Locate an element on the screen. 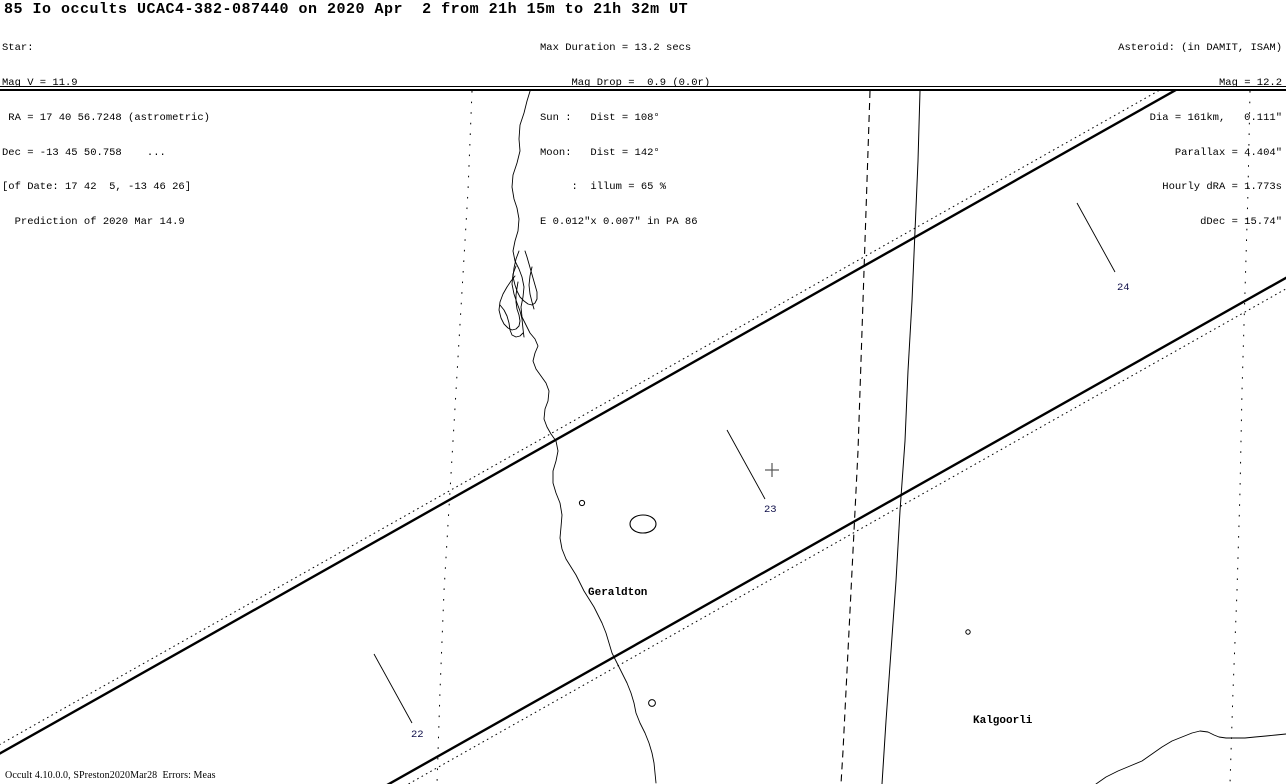 The image size is (1286, 784). center-crosshair-icon is located at coordinates (772, 470).